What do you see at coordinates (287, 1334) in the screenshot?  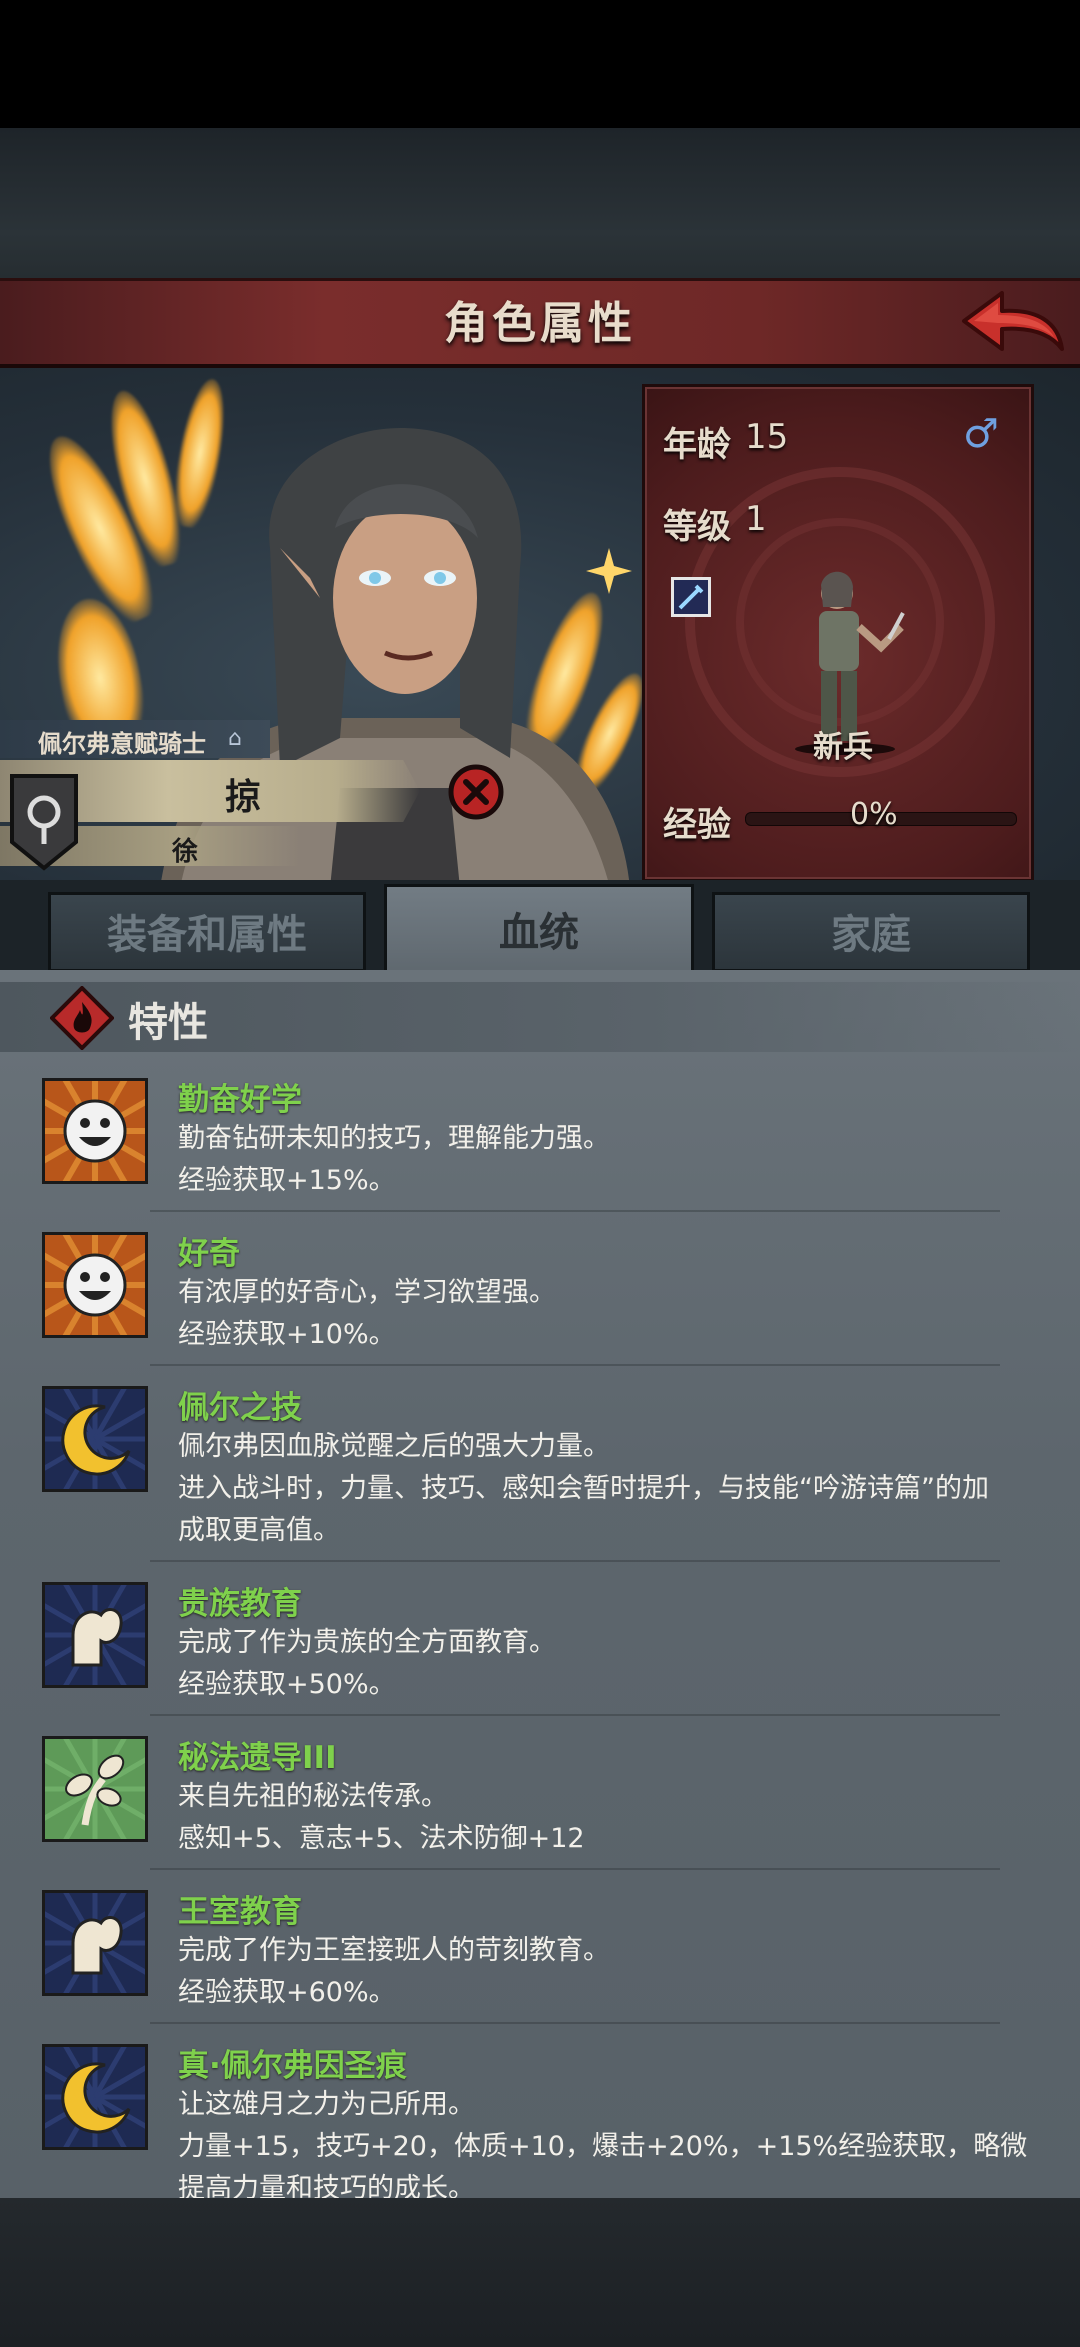 I see `trait-description-line: 经验获取+10%。` at bounding box center [287, 1334].